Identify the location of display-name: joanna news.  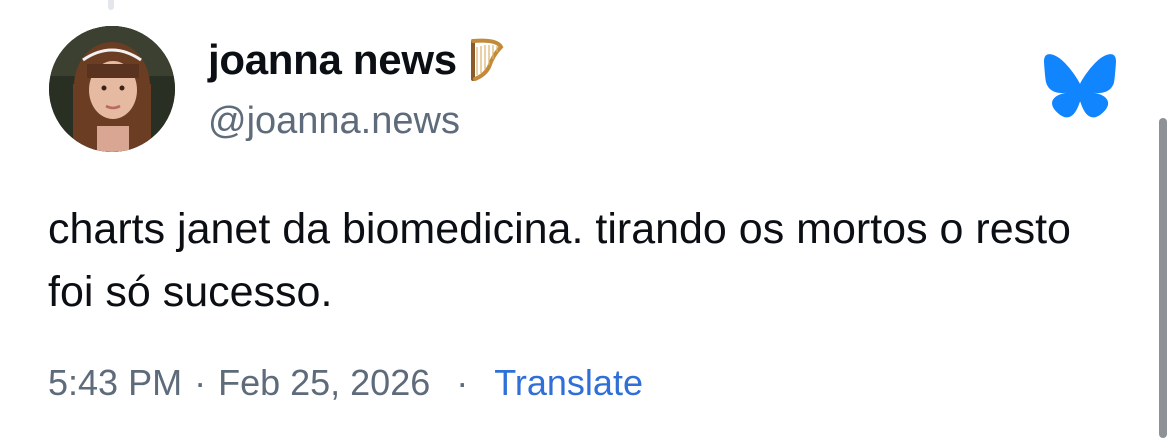
(357, 60).